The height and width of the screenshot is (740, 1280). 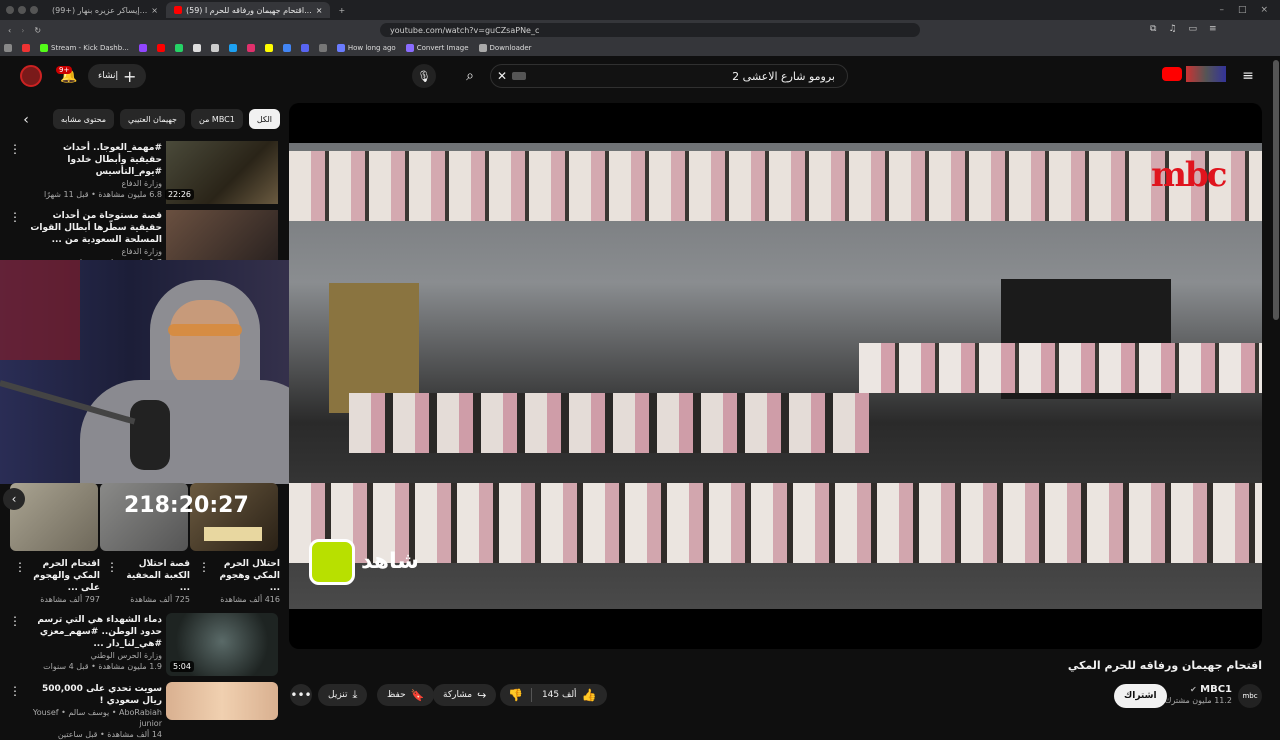 What do you see at coordinates (214, 48) in the screenshot?
I see `tiktok-icon` at bounding box center [214, 48].